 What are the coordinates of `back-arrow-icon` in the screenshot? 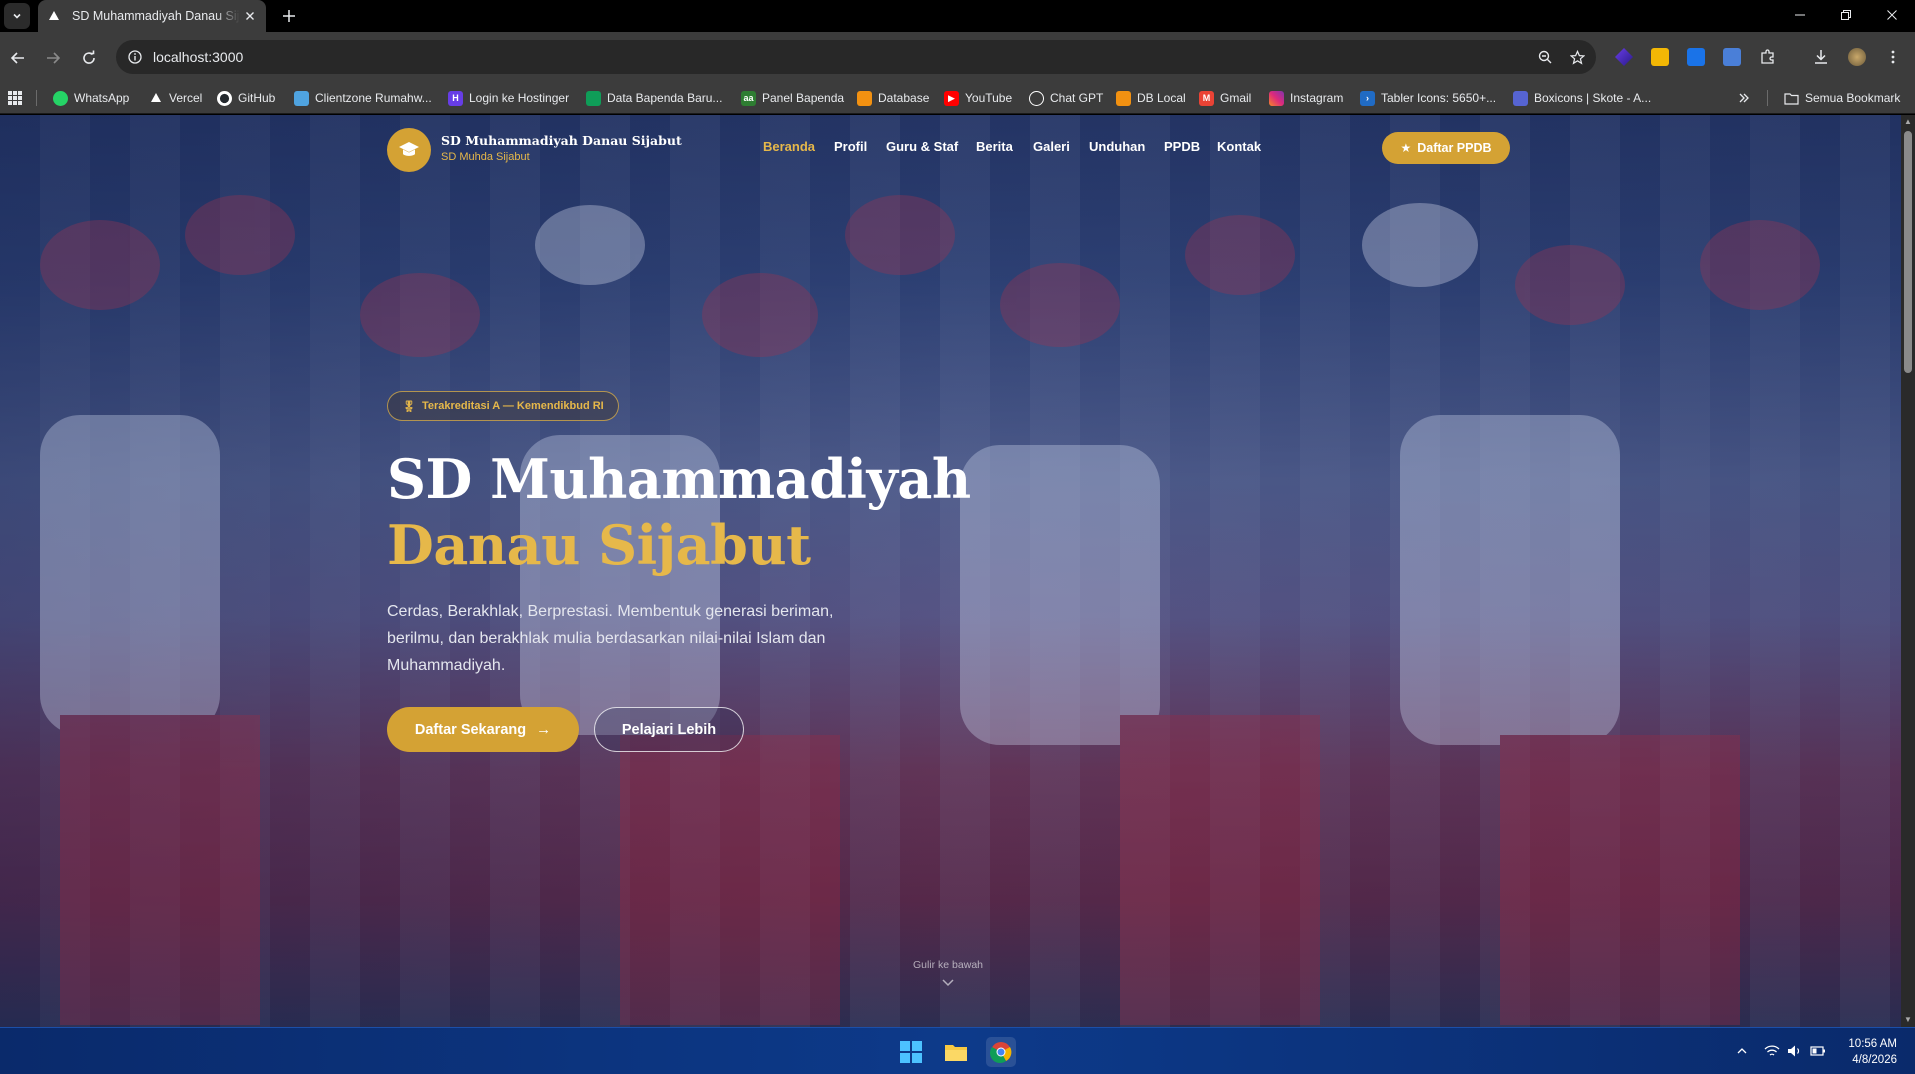 It's located at (18, 58).